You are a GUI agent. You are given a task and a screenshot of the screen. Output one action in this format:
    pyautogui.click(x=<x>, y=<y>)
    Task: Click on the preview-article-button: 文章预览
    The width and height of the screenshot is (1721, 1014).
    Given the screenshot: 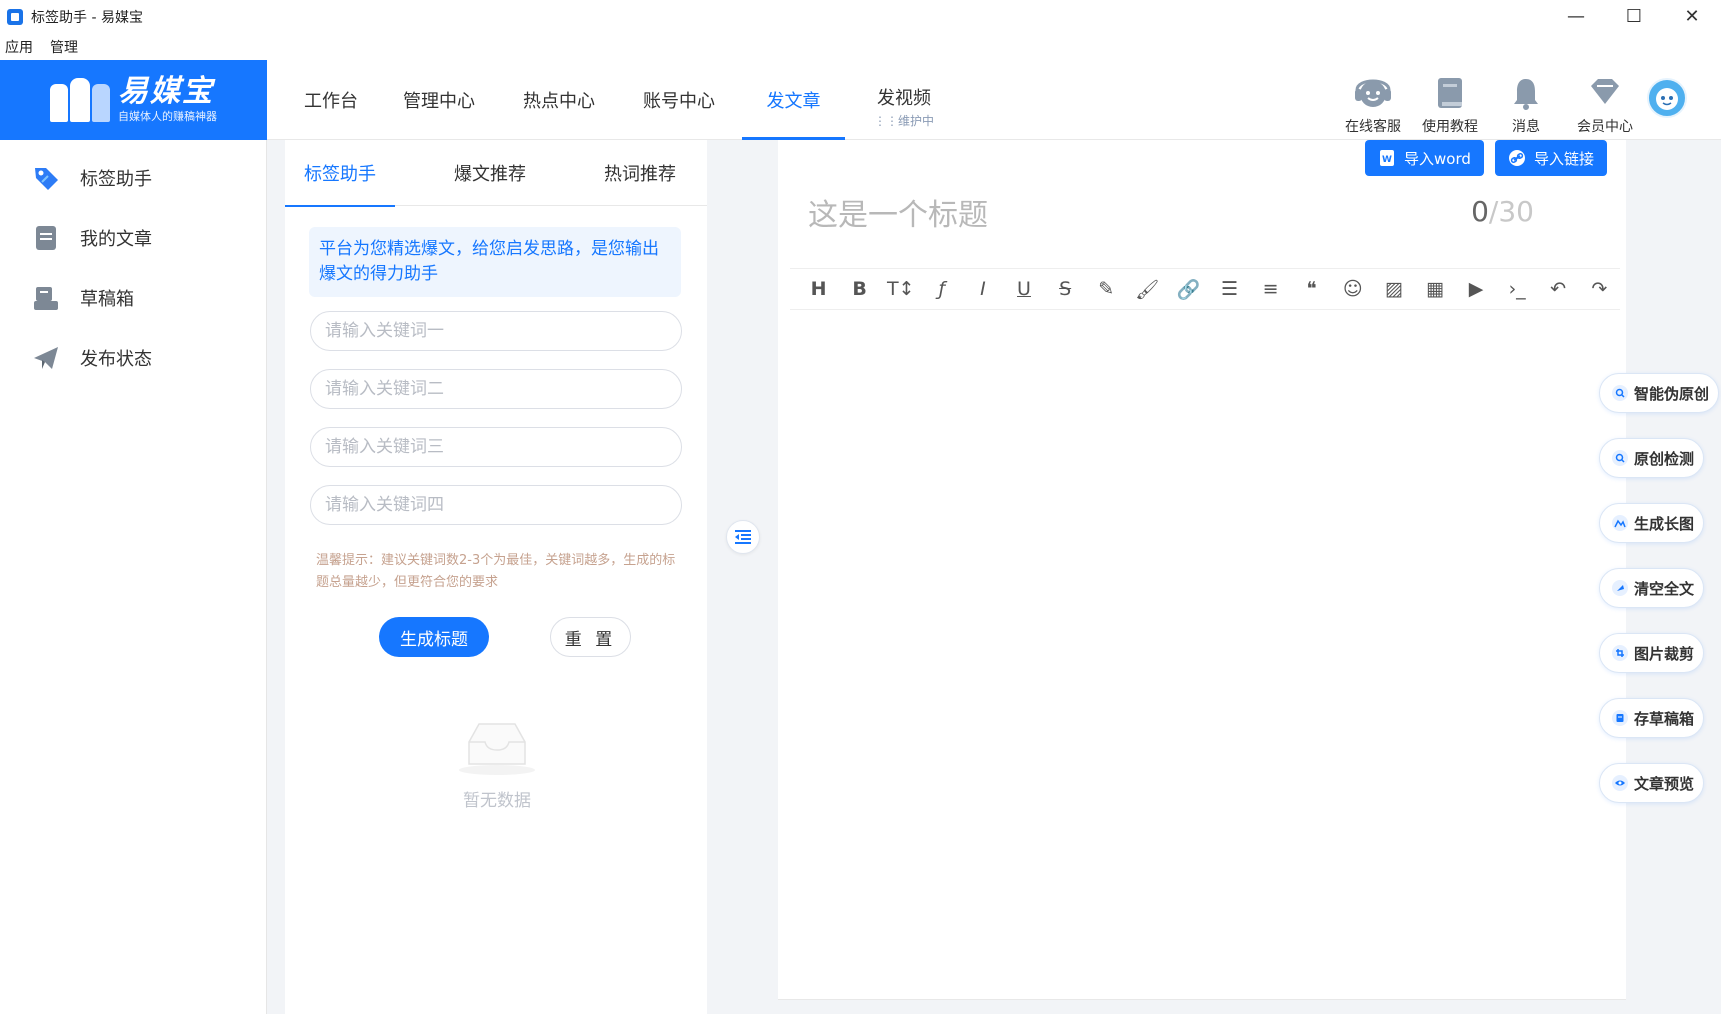 What is the action you would take?
    pyautogui.click(x=1652, y=783)
    